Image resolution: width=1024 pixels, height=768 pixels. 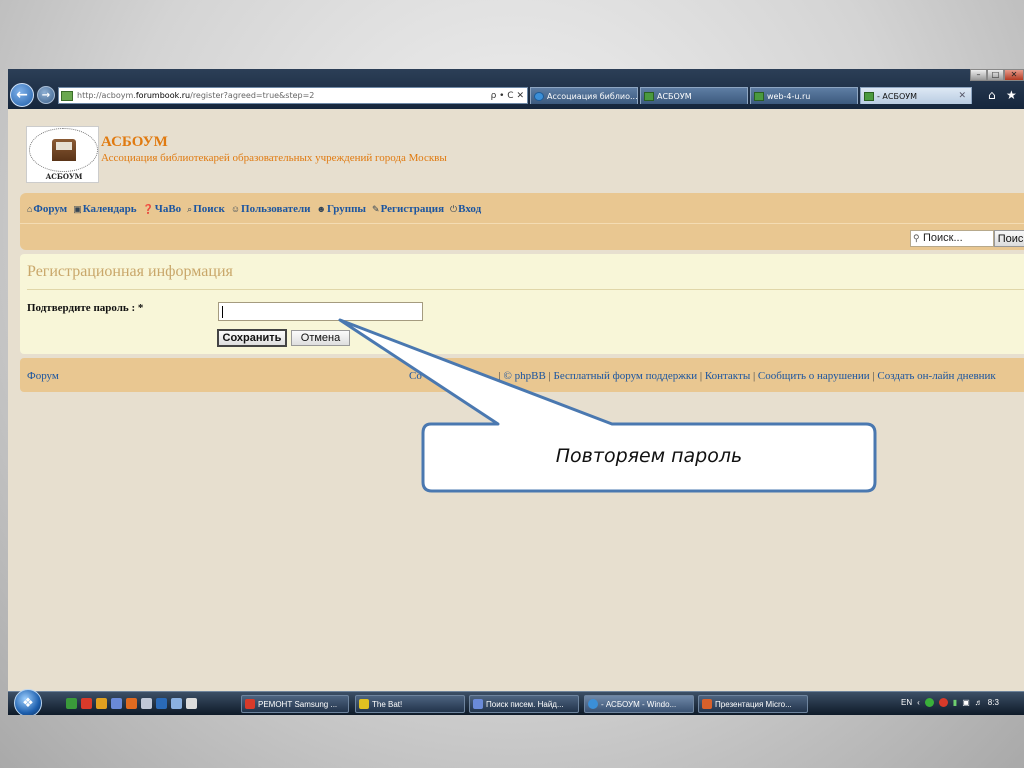 I want to click on callout-bubble, so click(x=607, y=405).